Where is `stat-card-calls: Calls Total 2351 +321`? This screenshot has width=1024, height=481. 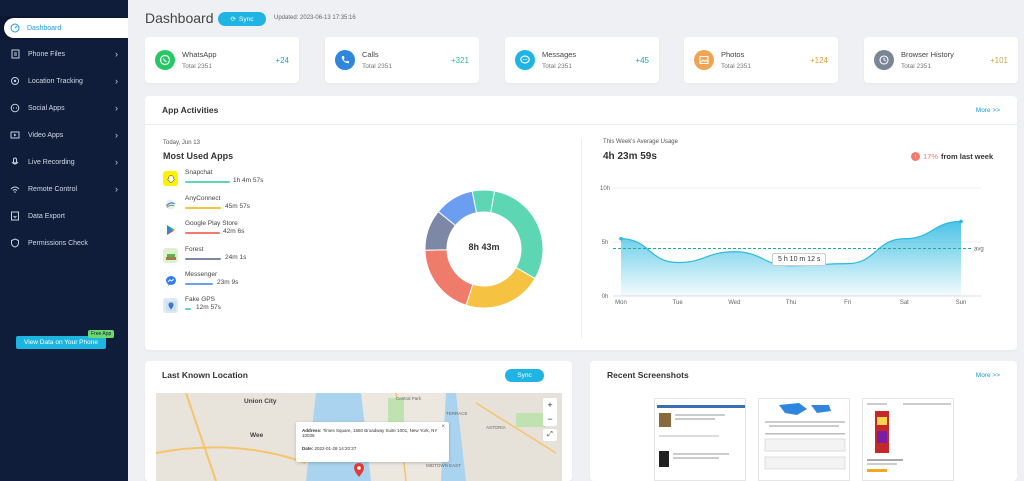 stat-card-calls: Calls Total 2351 +321 is located at coordinates (402, 60).